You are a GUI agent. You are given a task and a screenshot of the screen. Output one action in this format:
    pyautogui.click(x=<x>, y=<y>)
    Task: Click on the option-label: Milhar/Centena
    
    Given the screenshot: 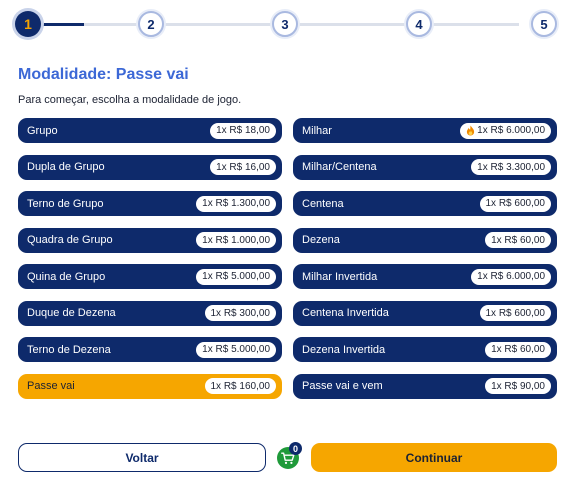 What is the action you would take?
    pyautogui.click(x=339, y=167)
    